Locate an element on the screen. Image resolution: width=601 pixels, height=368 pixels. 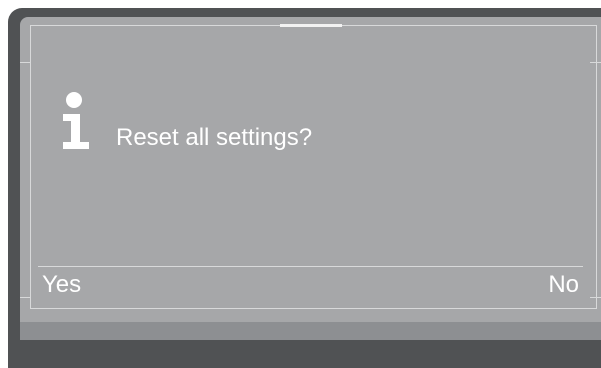
dialog-message: Reset all settings? is located at coordinates (214, 137).